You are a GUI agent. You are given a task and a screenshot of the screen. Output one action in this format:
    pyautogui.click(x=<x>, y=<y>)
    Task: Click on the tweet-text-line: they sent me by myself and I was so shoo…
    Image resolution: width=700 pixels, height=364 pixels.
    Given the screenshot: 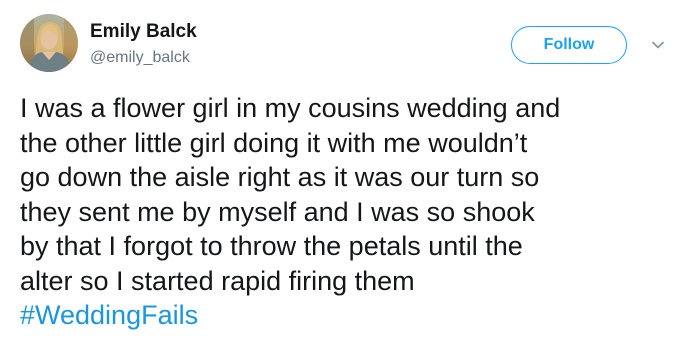 What is the action you would take?
    pyautogui.click(x=277, y=211)
    